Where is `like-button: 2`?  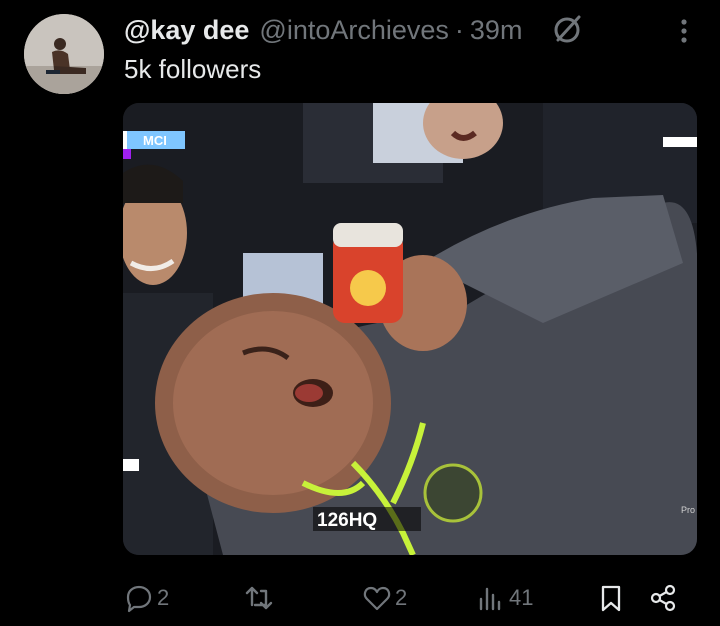 like-button: 2 is located at coordinates (384, 598).